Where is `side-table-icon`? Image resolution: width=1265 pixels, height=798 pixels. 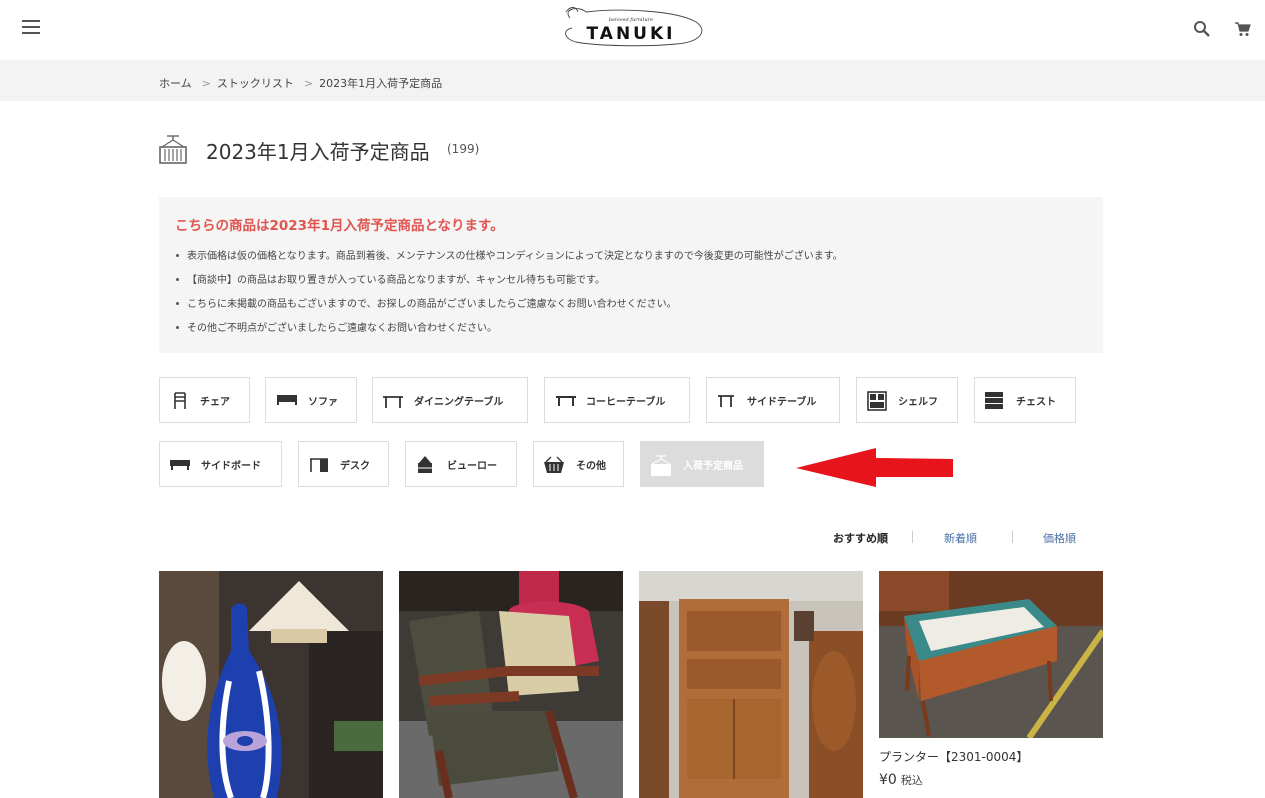
side-table-icon is located at coordinates (726, 401).